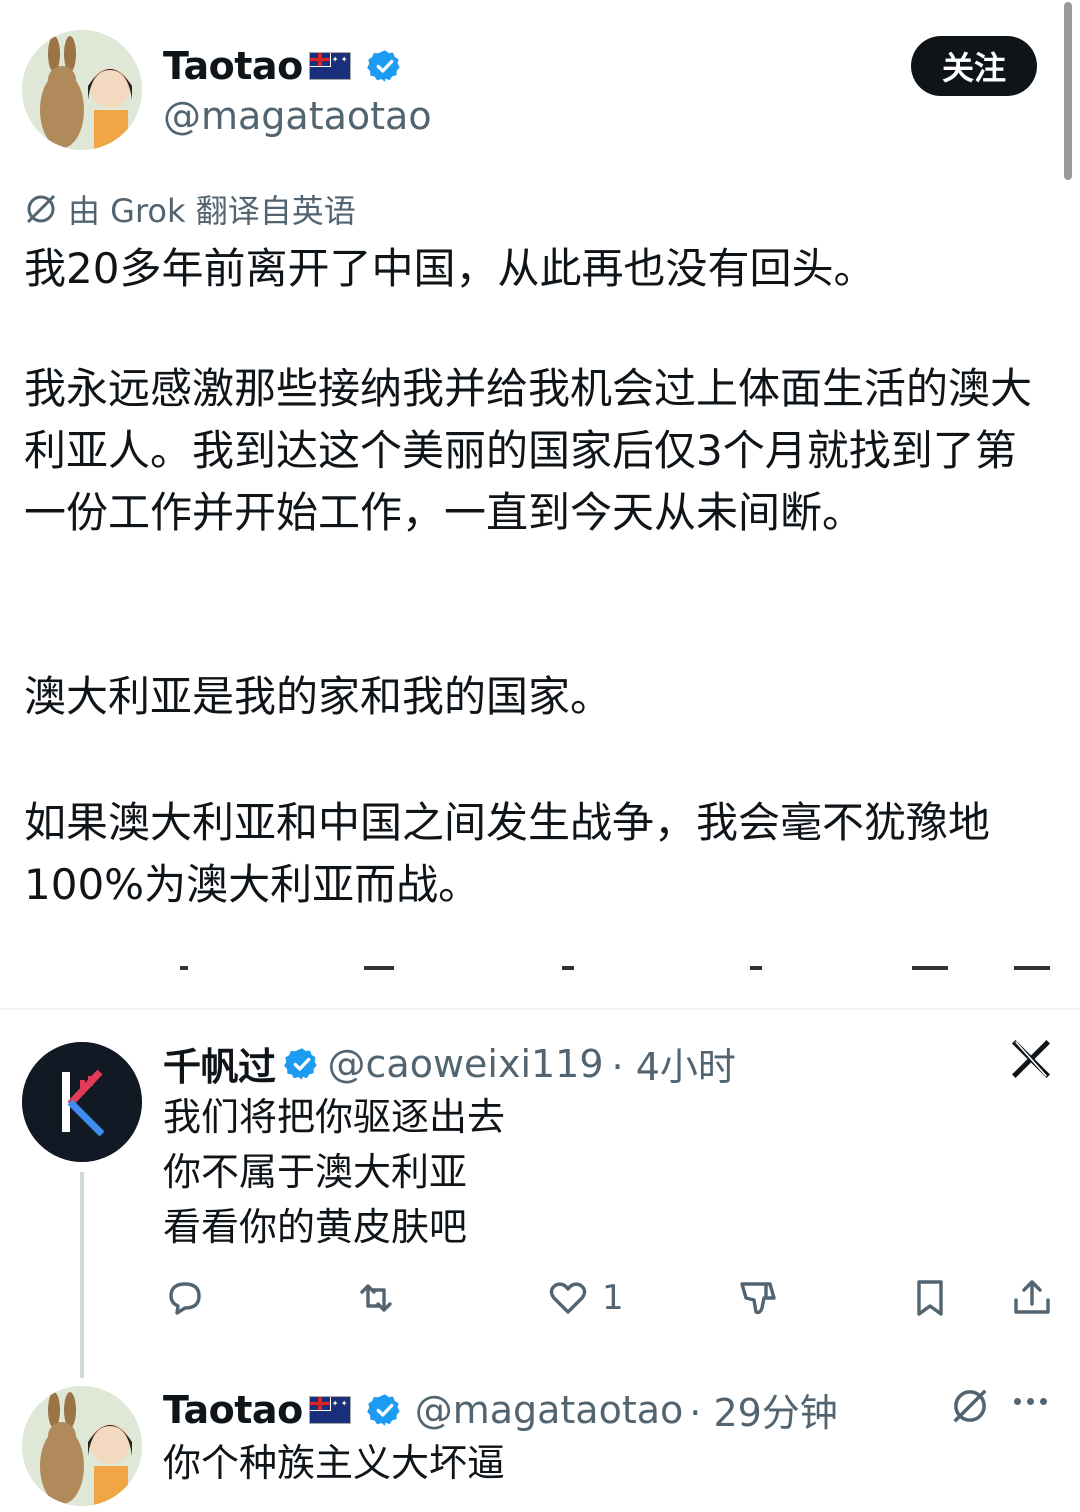 The height and width of the screenshot is (1512, 1080). Describe the element at coordinates (974, 66) in the screenshot. I see `follow-button: 关注` at that location.